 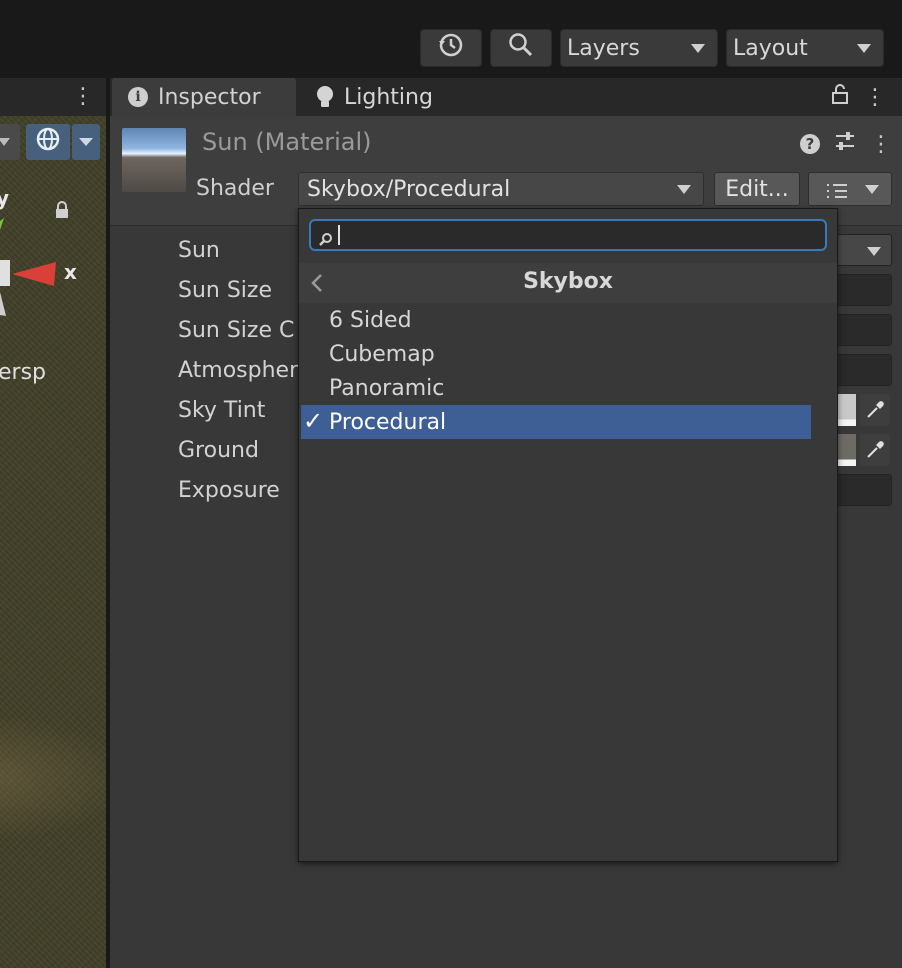 I want to click on tab-bar: i Inspector Lighting ⋮, so click(x=506, y=97).